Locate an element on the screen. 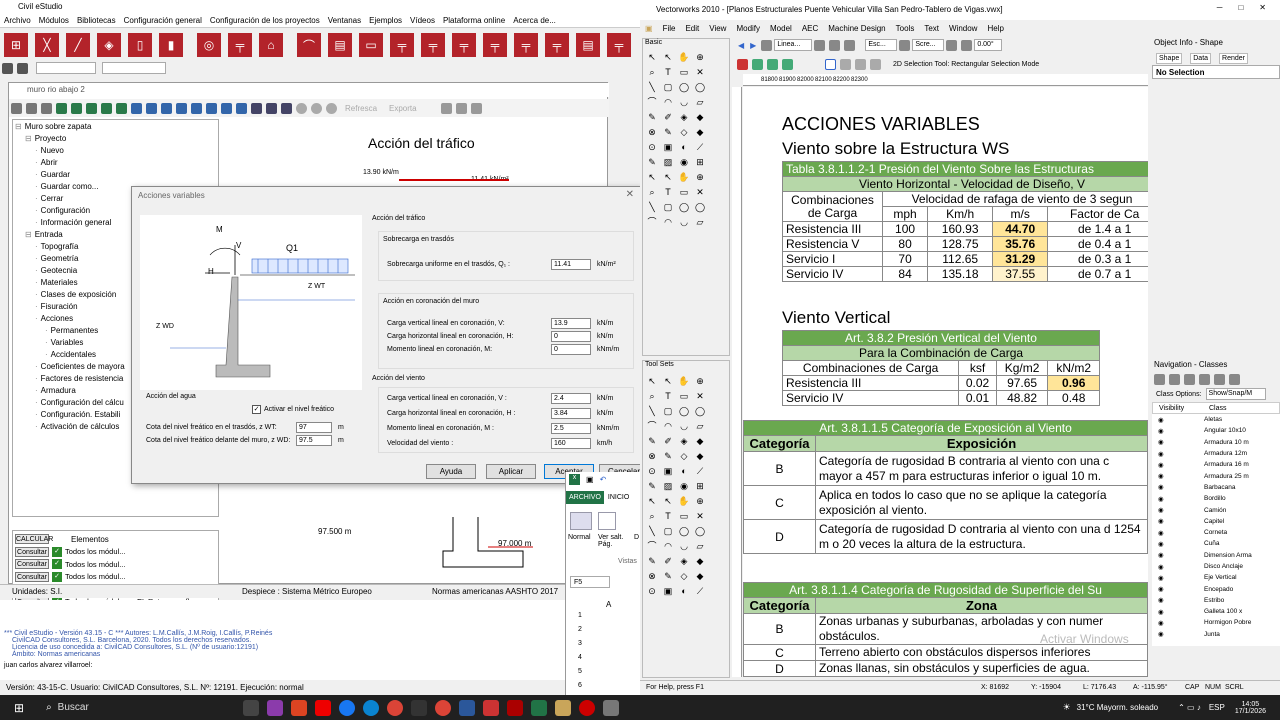  polygon-icon is located at coordinates (860, 64).